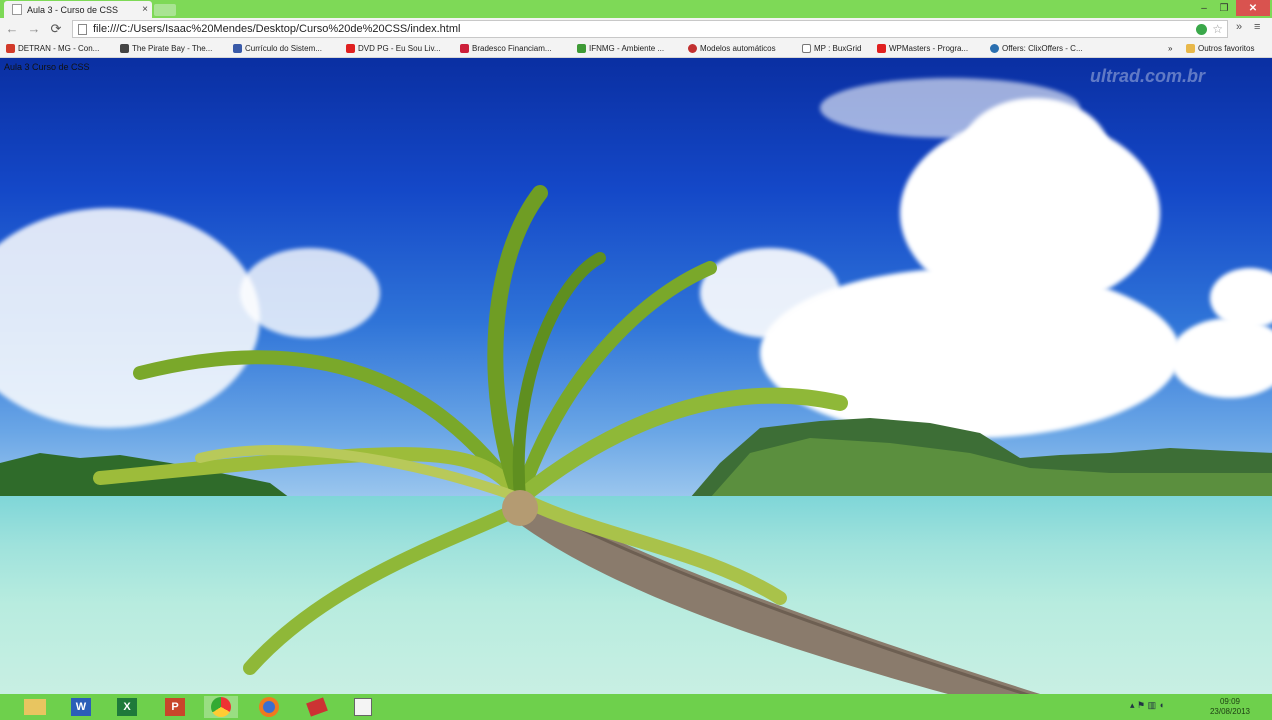 This screenshot has height=720, width=1272. Describe the element at coordinates (1230, 701) in the screenshot. I see `clock-time: 09:09` at that location.